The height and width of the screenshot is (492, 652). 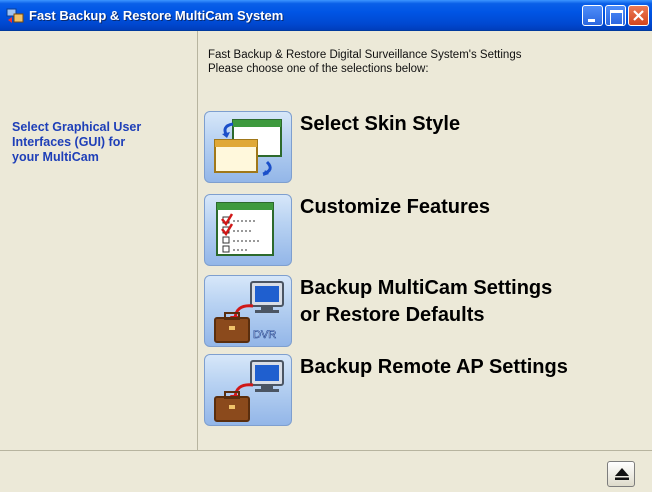 What do you see at coordinates (424, 391) in the screenshot?
I see `backup-remote-ap-settings-option: Backup Remote AP Settings` at bounding box center [424, 391].